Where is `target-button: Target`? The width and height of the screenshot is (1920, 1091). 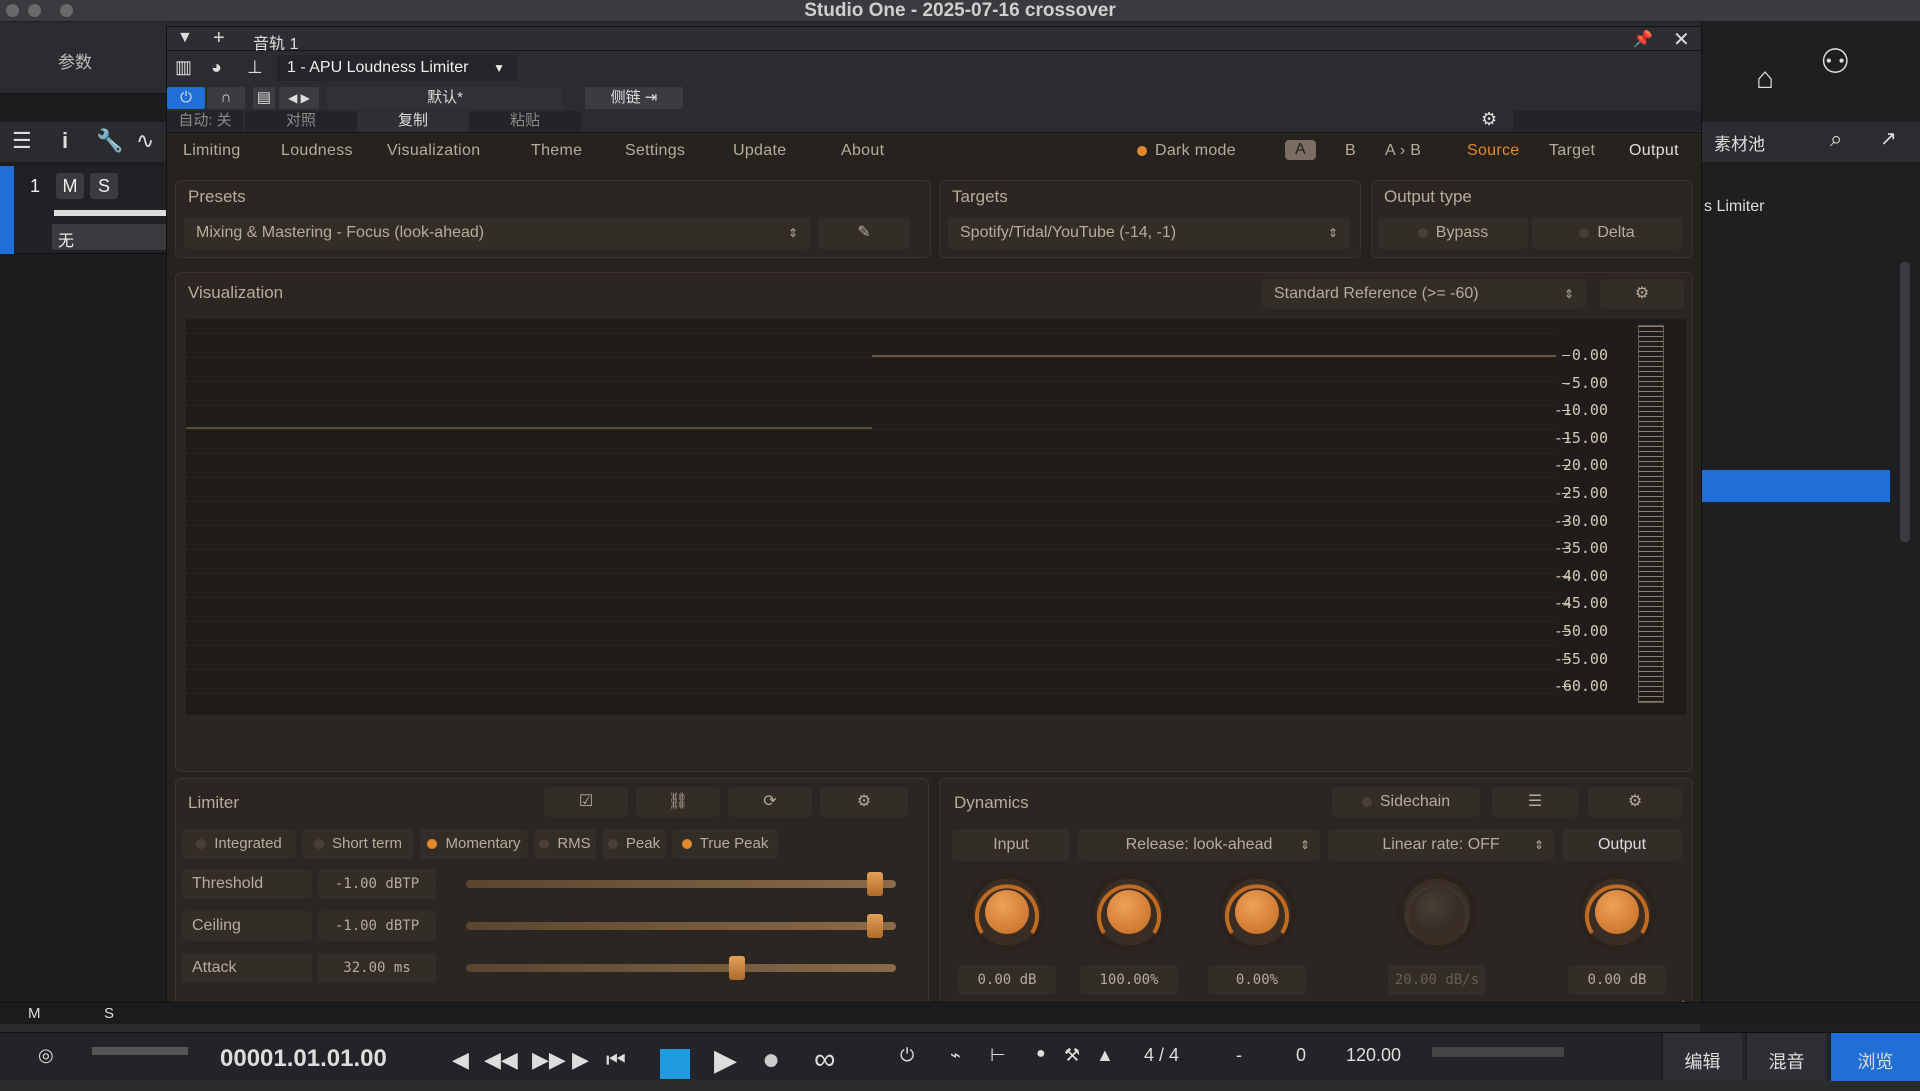
target-button: Target is located at coordinates (1572, 151).